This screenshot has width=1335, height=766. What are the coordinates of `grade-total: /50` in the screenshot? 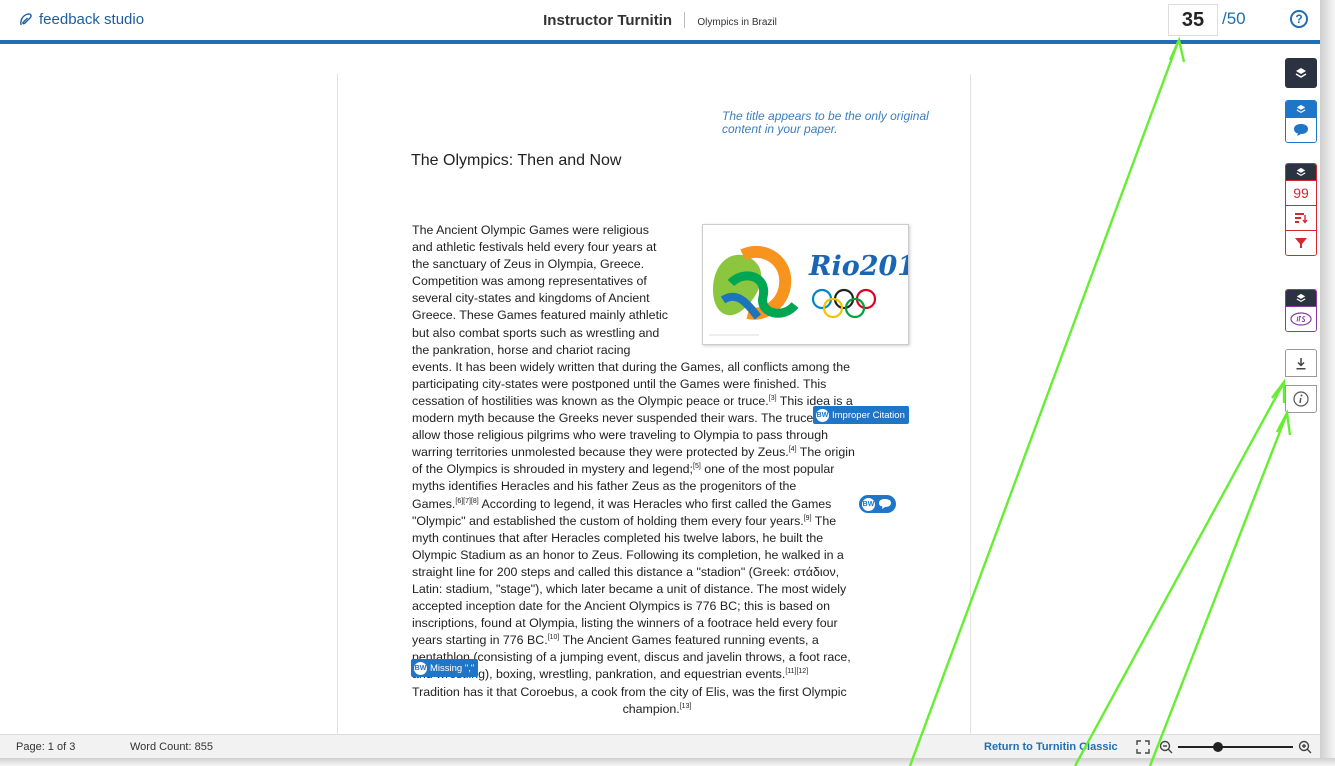 It's located at (1234, 18).